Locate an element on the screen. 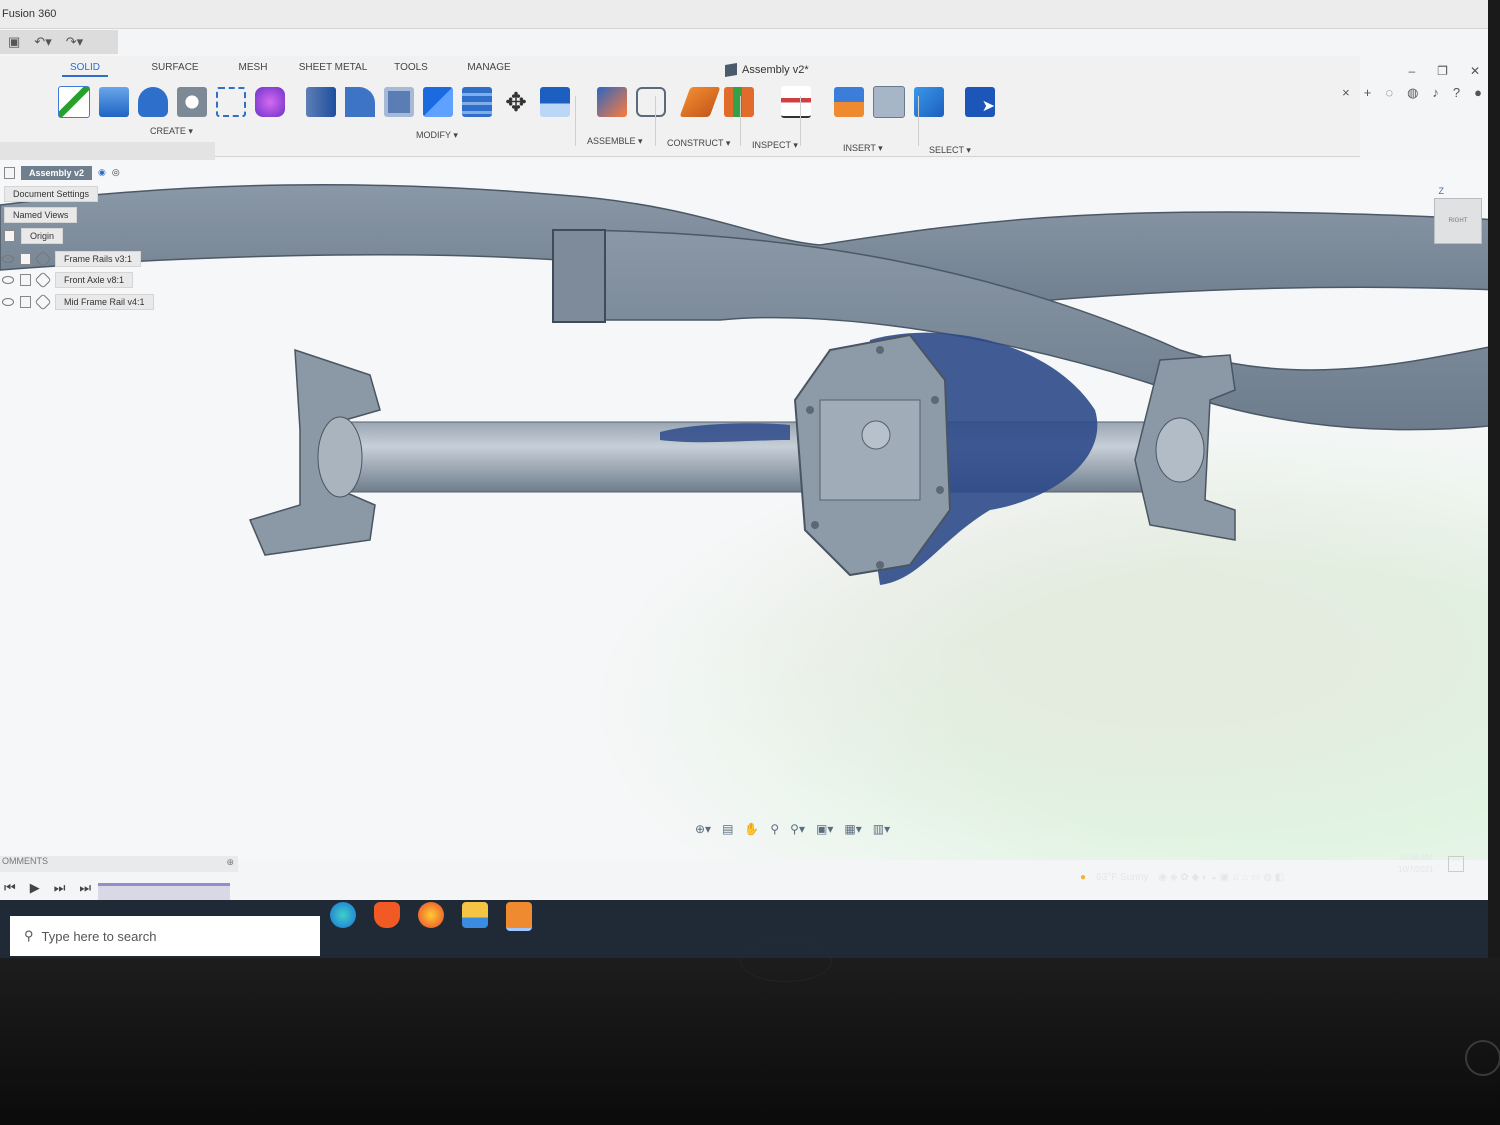  tree-item-front-axle: Front Axle v8:1 is located at coordinates (68, 279).